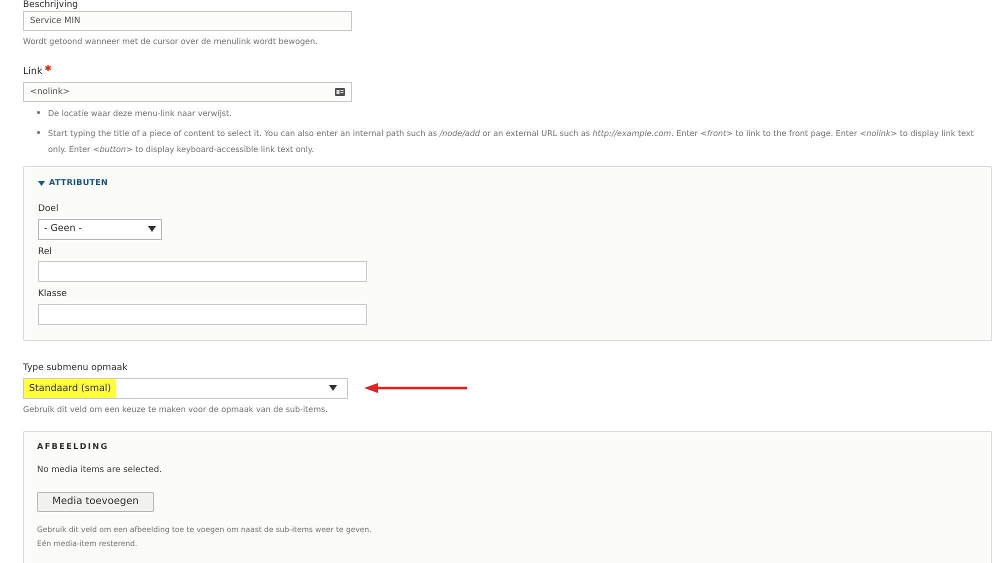  I want to click on add-media-button: Media toevoegen, so click(95, 502).